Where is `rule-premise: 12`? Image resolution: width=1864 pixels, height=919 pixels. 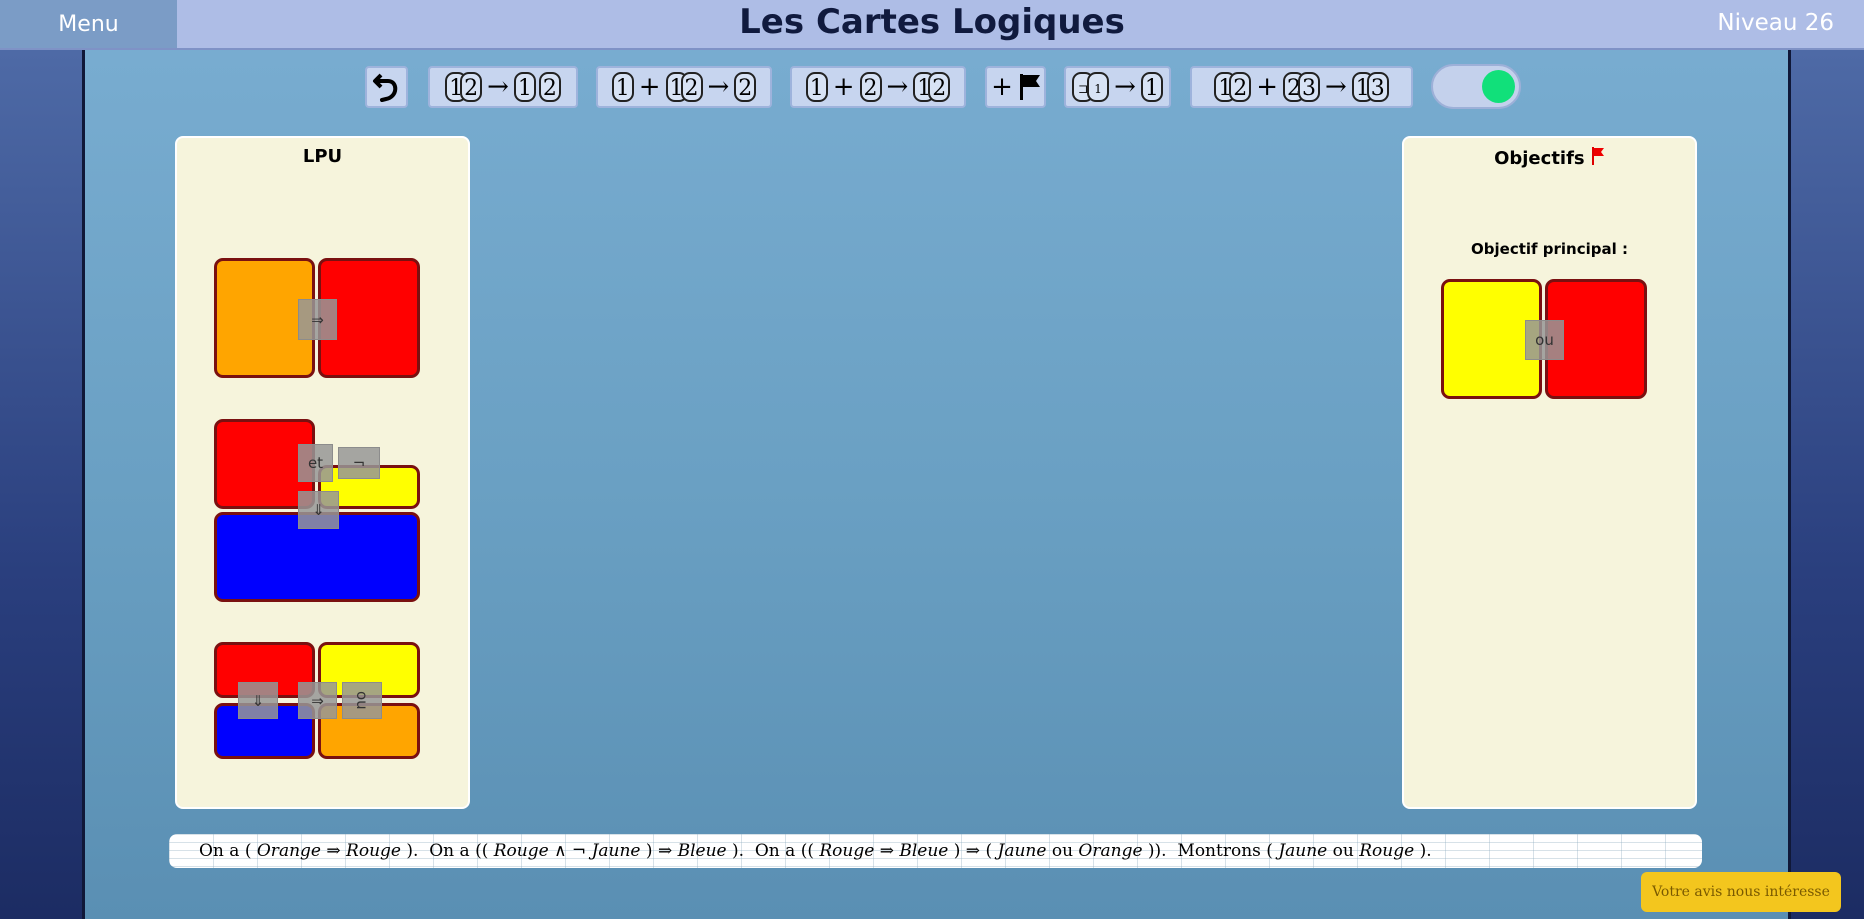
rule-premise: 12 is located at coordinates (464, 87).